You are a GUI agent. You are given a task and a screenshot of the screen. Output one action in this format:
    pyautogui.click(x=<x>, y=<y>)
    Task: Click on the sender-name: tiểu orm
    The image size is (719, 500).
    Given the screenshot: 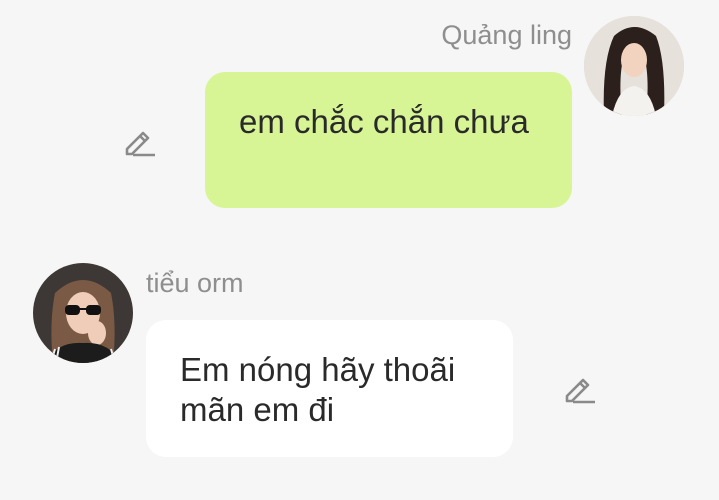 What is the action you would take?
    pyautogui.click(x=195, y=283)
    